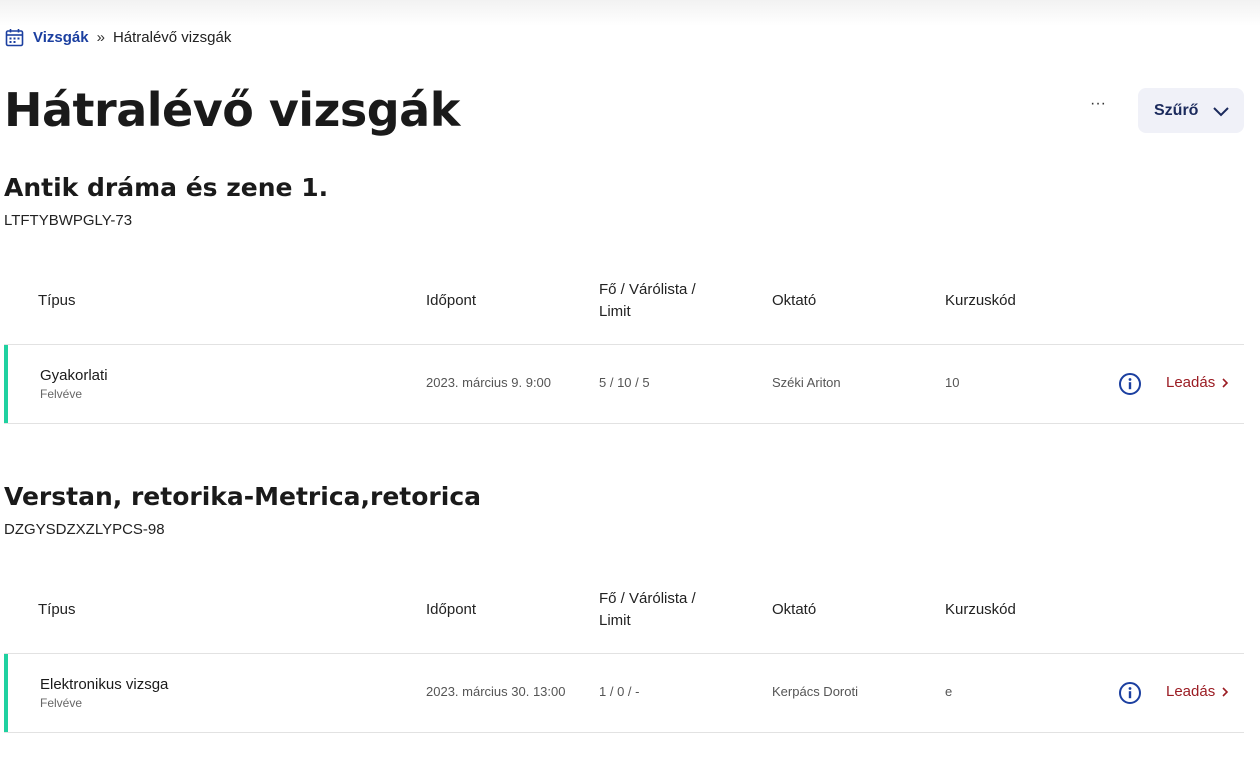 The height and width of the screenshot is (770, 1260). What do you see at coordinates (806, 382) in the screenshot?
I see `exam-teacher: Széki Ariton` at bounding box center [806, 382].